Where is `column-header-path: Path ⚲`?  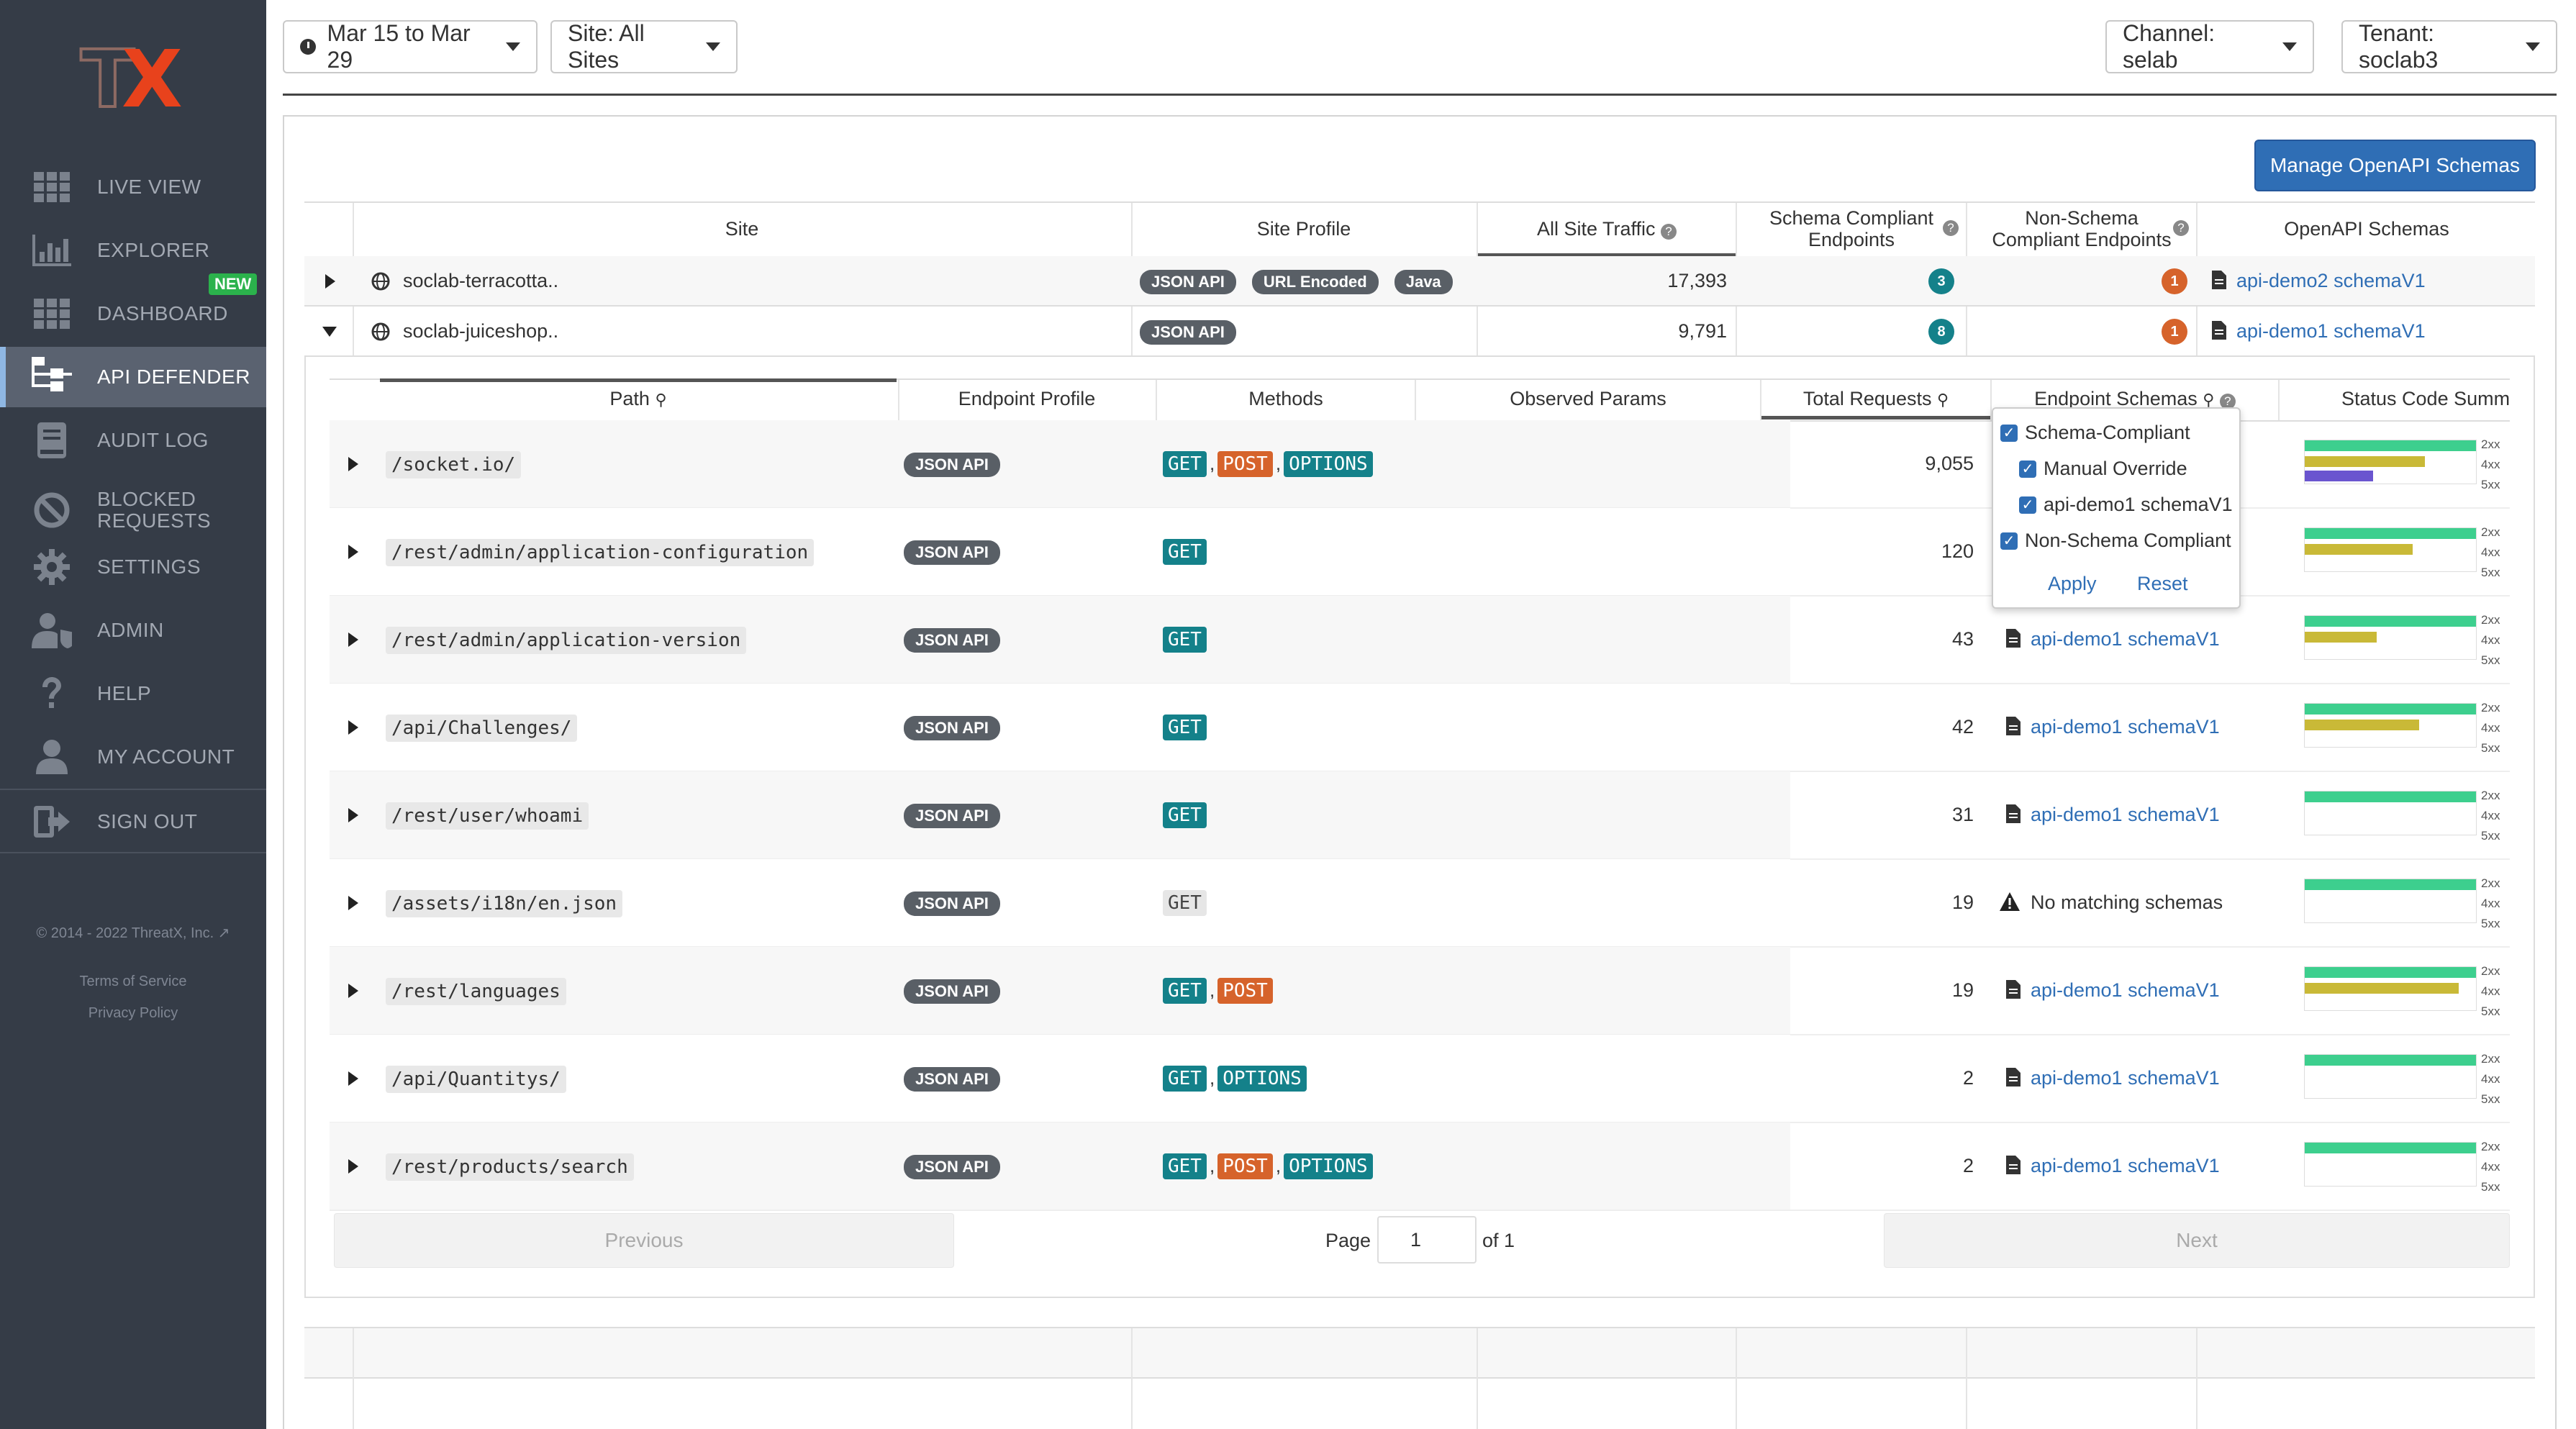
column-header-path: Path ⚲ is located at coordinates (638, 400).